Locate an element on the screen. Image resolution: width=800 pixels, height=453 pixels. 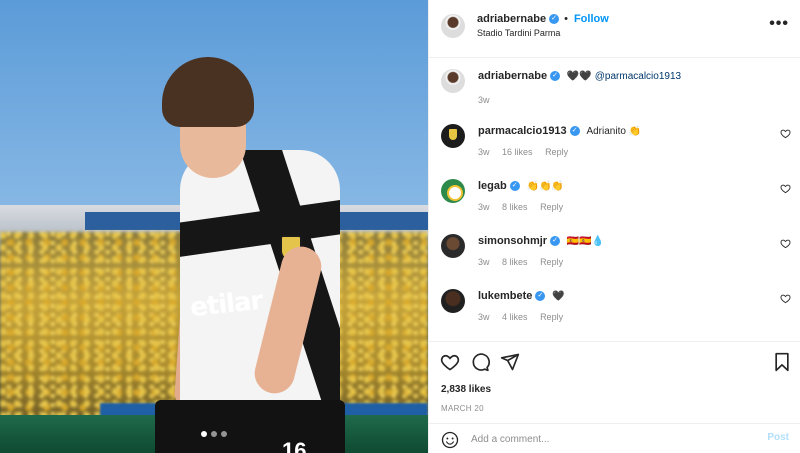
comment-likes: 4 likes is located at coordinates (515, 317).